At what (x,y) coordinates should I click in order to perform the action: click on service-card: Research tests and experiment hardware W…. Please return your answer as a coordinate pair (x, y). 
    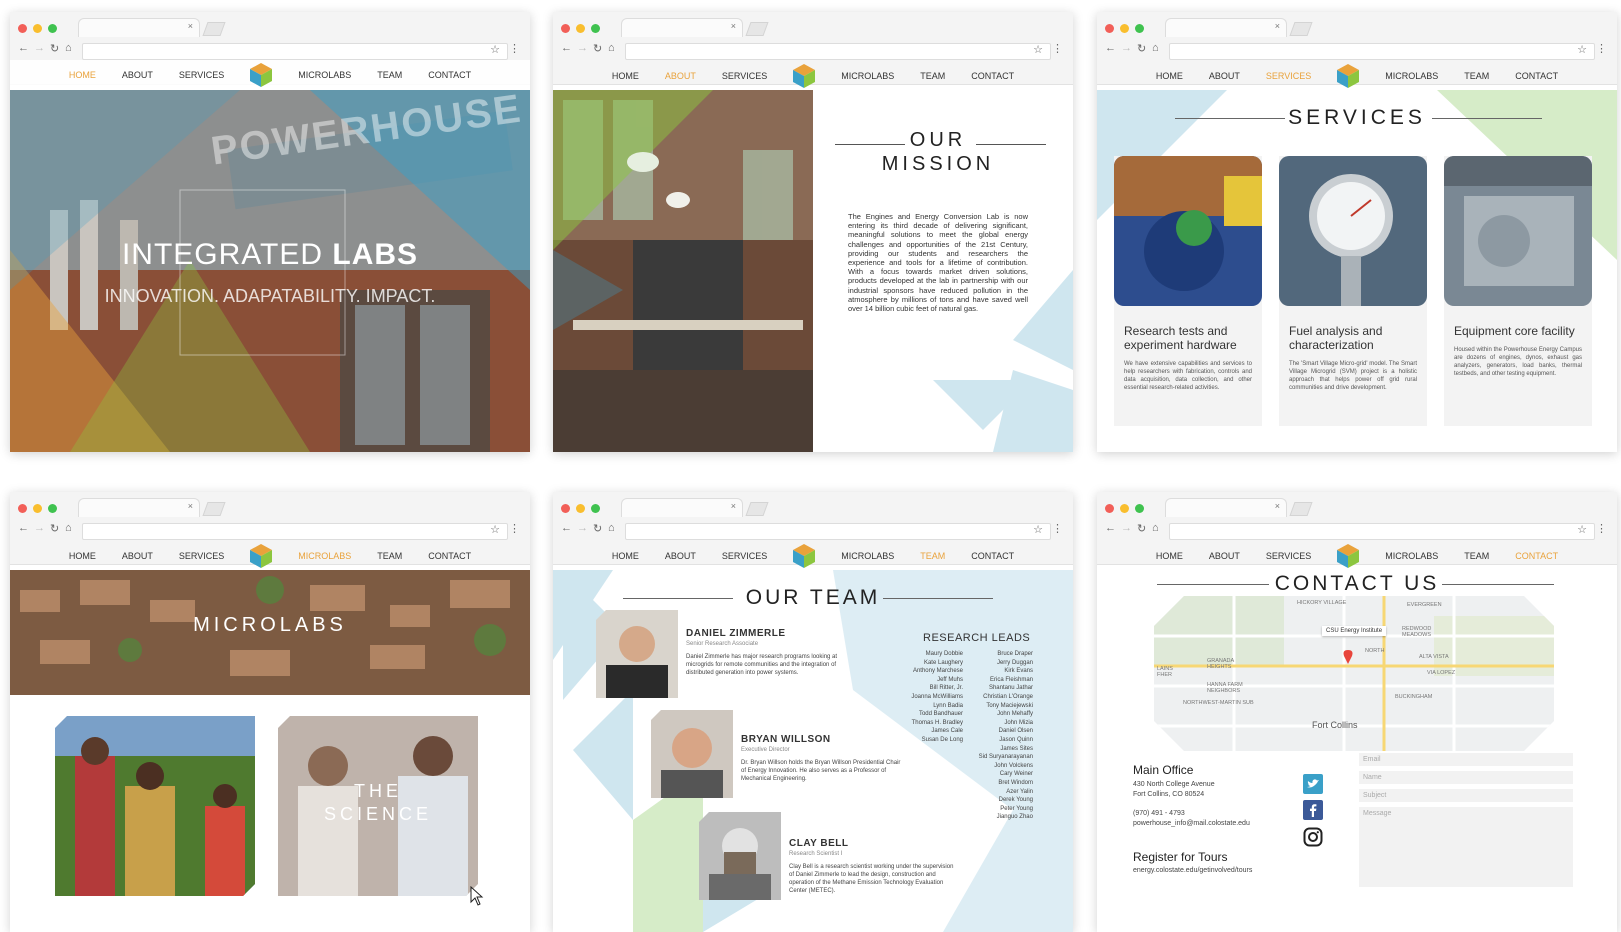
    Looking at the image, I should click on (1188, 291).